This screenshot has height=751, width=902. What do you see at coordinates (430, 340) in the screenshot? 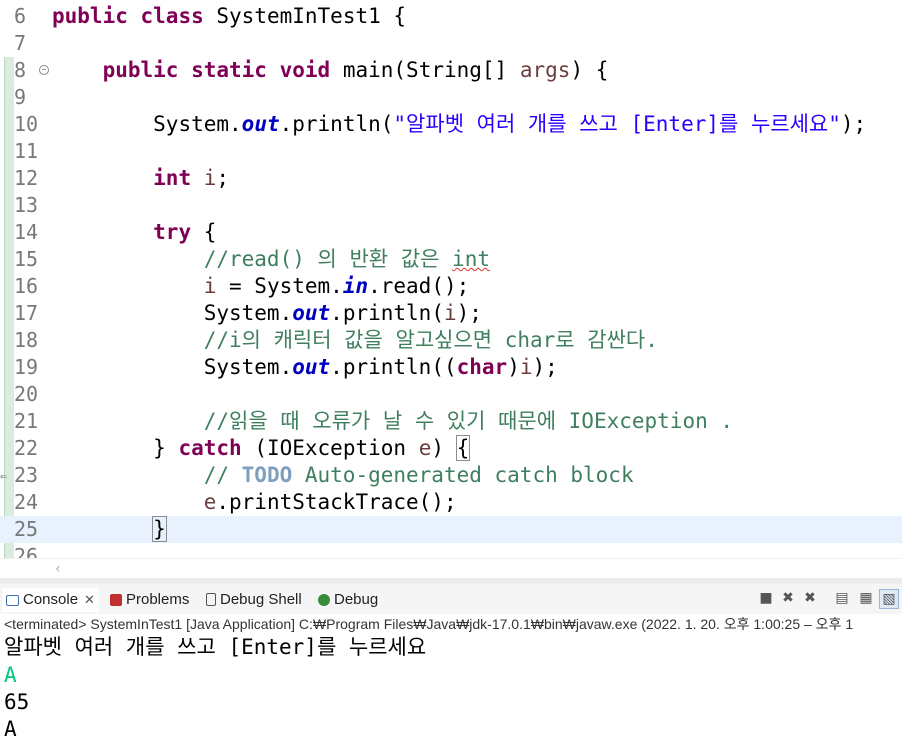
I see `comment: //i의 캐릭터 값을 알고싶으면 char로 감싼다.` at bounding box center [430, 340].